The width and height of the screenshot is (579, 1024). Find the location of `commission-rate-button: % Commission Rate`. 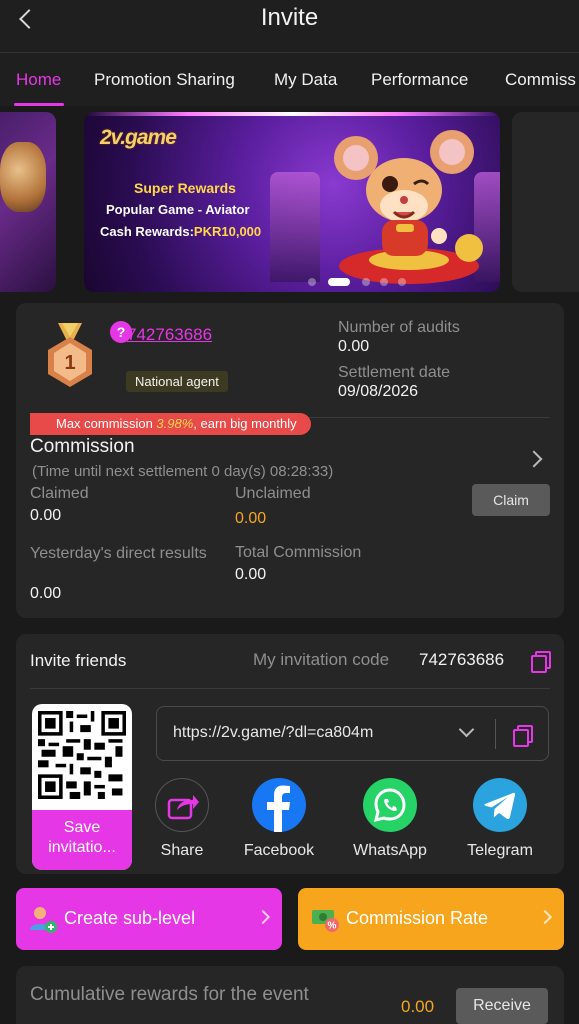

commission-rate-button: % Commission Rate is located at coordinates (431, 919).